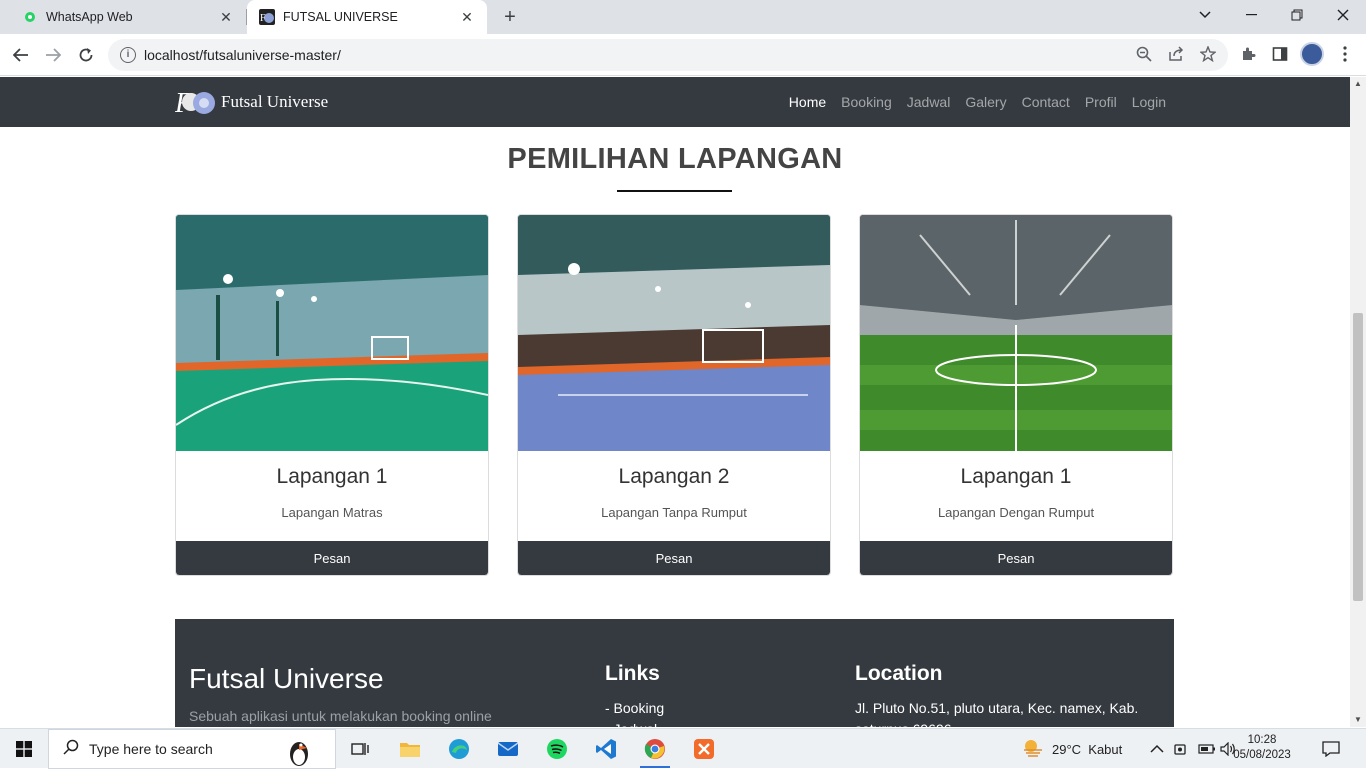 The image size is (1366, 771). What do you see at coordinates (71, 749) in the screenshot?
I see `search-icon` at bounding box center [71, 749].